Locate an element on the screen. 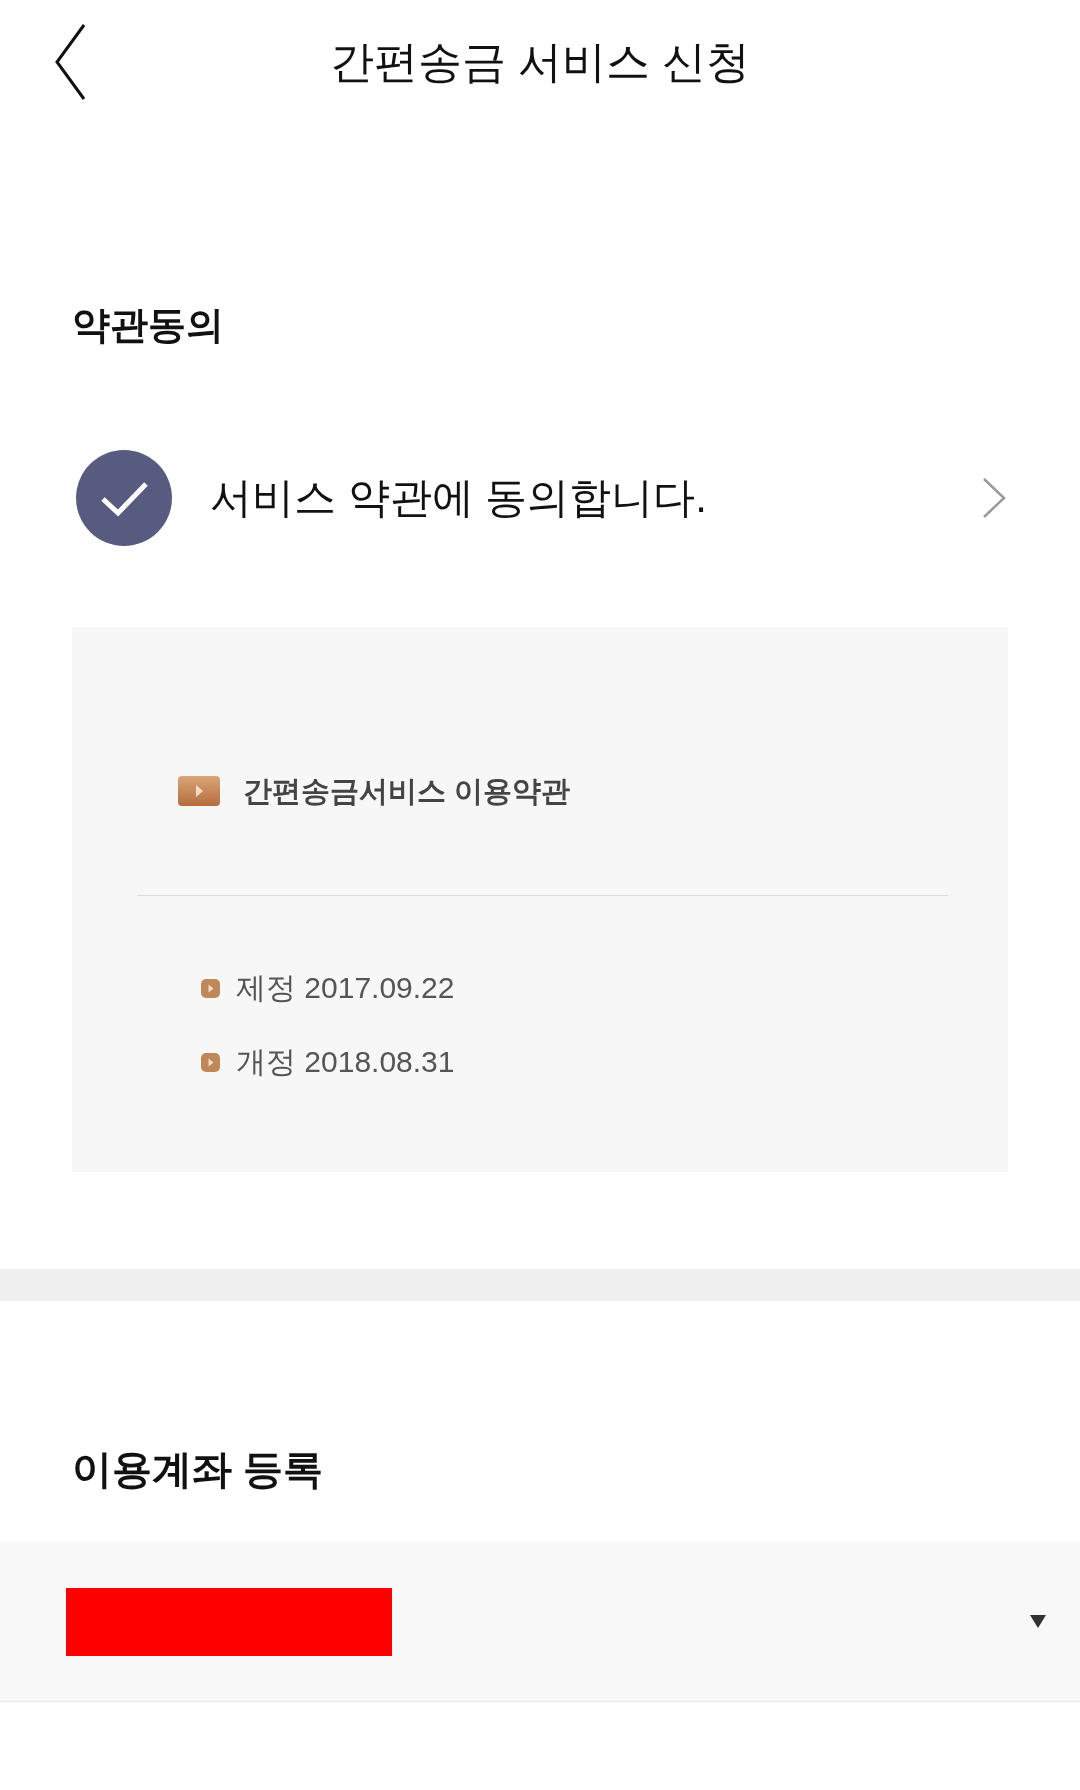 This screenshot has width=1080, height=1790. section-heading: 이용계좌 등록 is located at coordinates (198, 1469).